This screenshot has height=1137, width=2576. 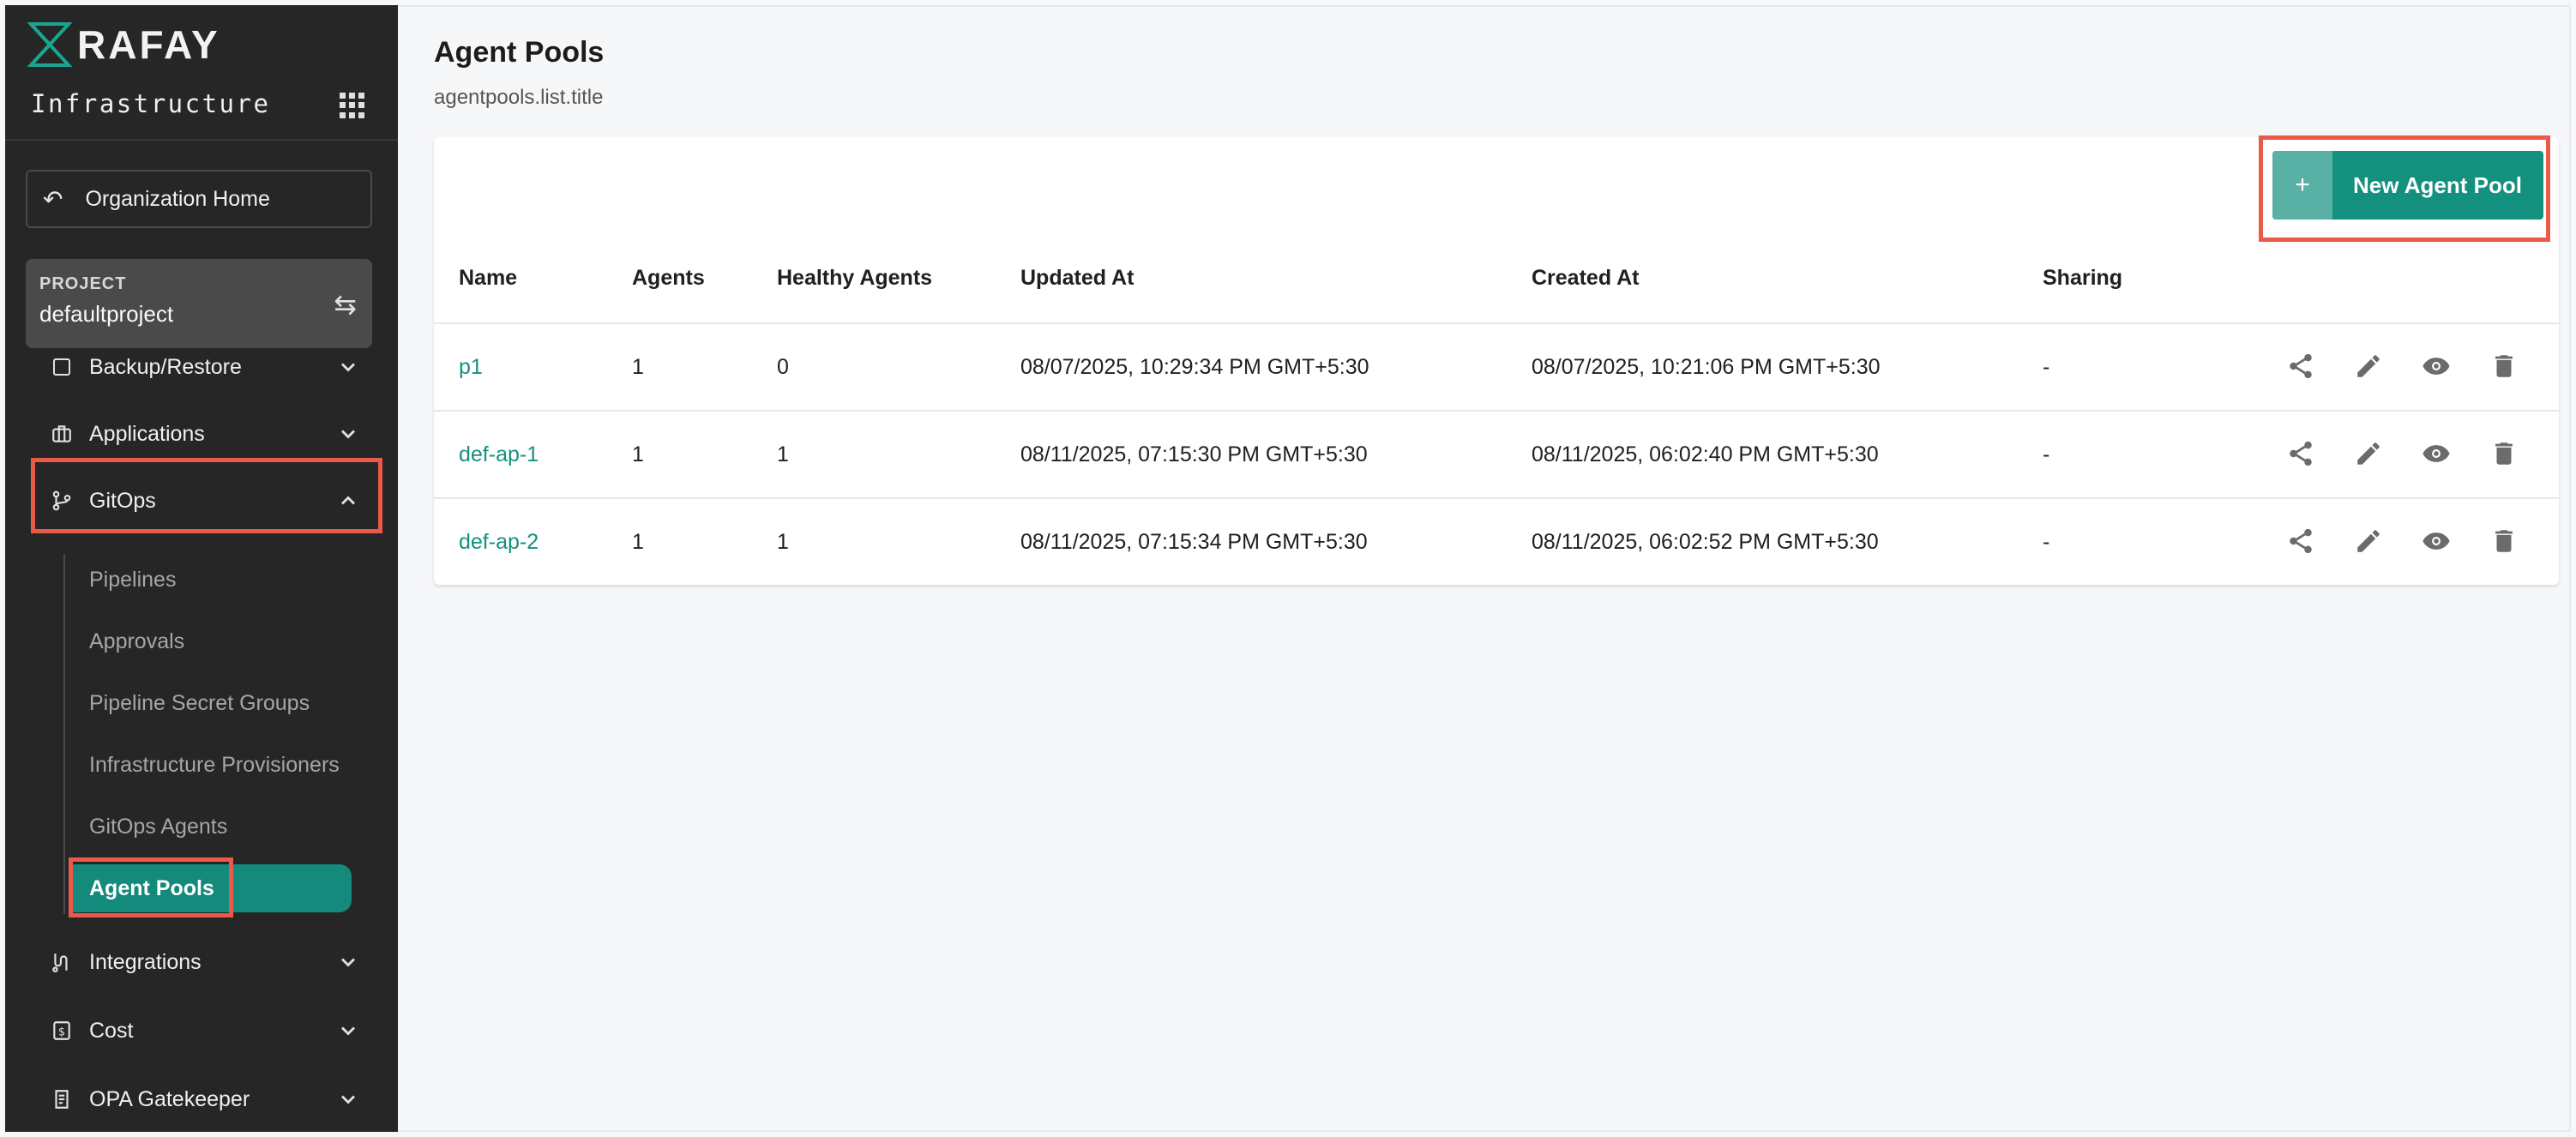 I want to click on backup-icon, so click(x=62, y=367).